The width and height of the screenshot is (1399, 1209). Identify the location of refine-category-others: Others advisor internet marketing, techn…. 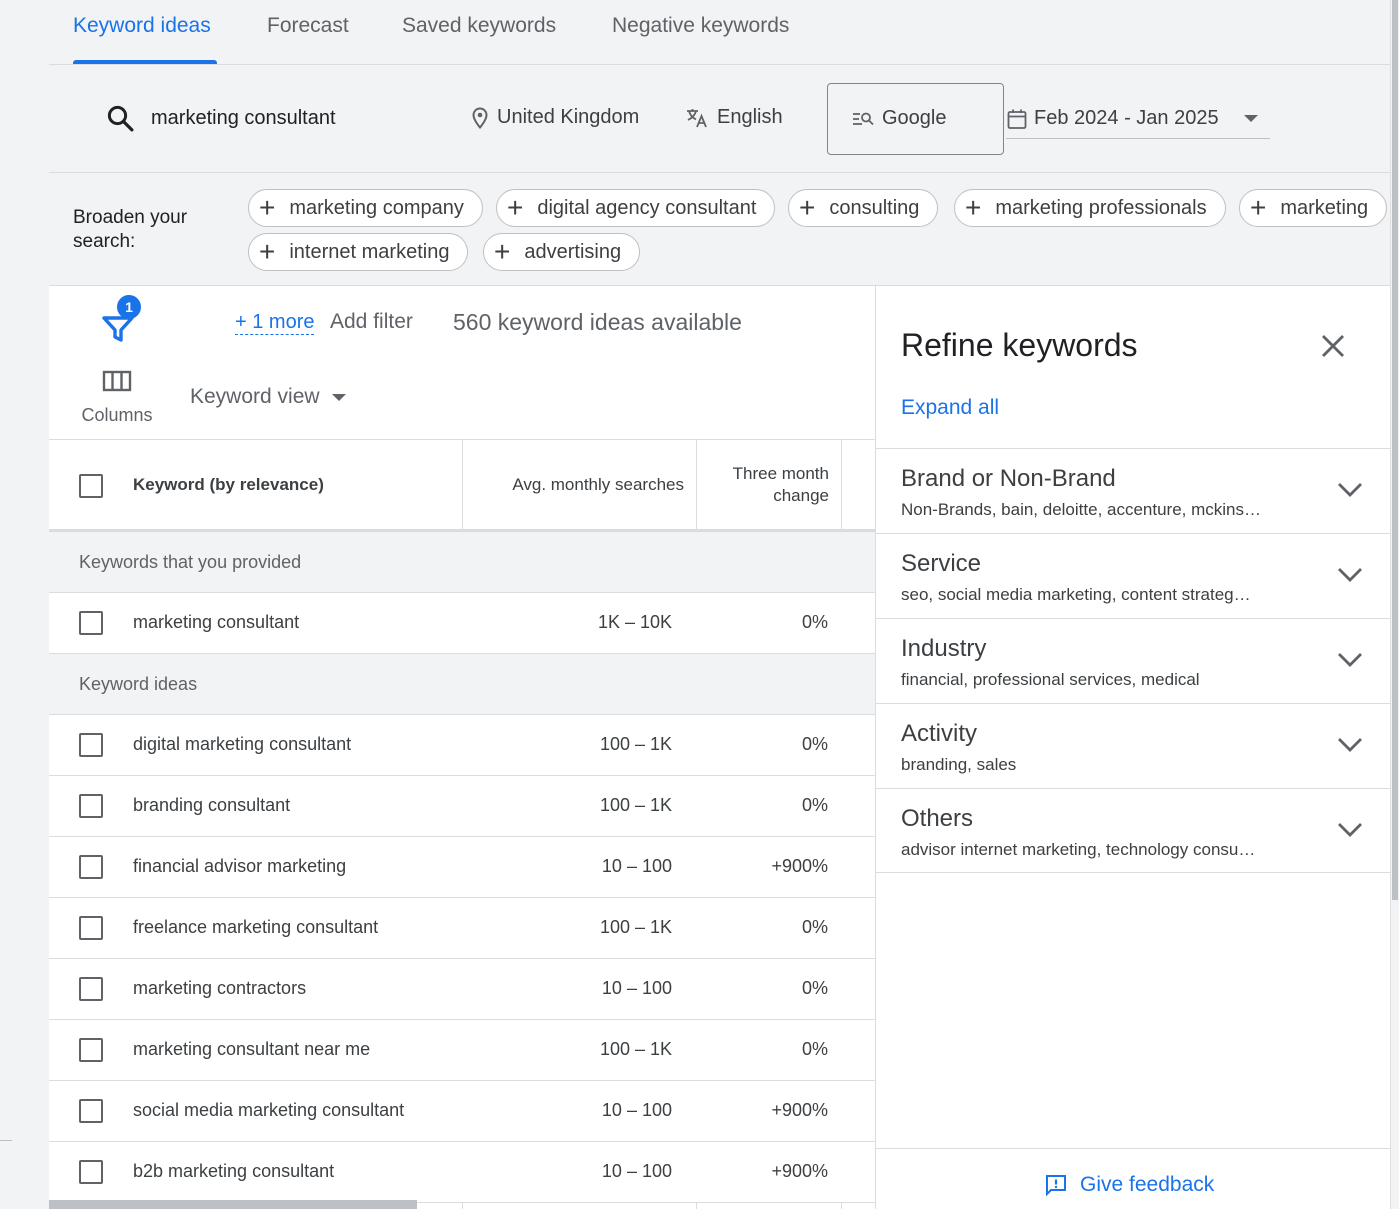
(1133, 830).